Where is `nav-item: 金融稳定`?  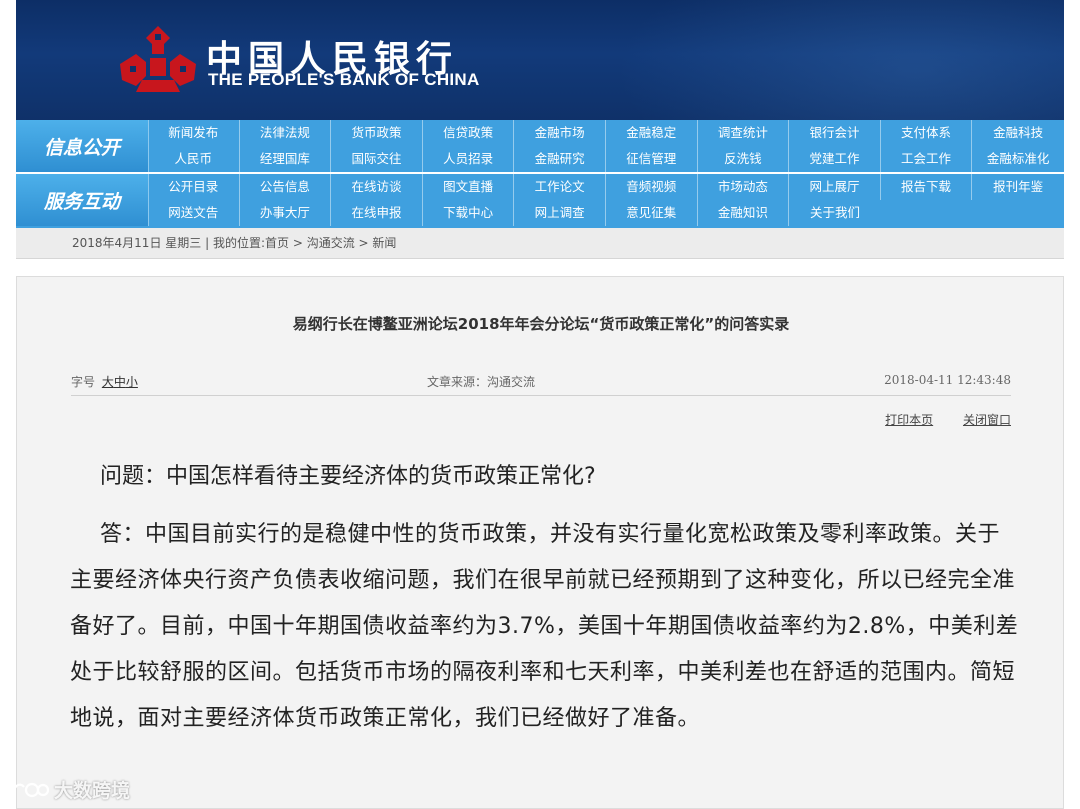 nav-item: 金融稳定 is located at coordinates (652, 133).